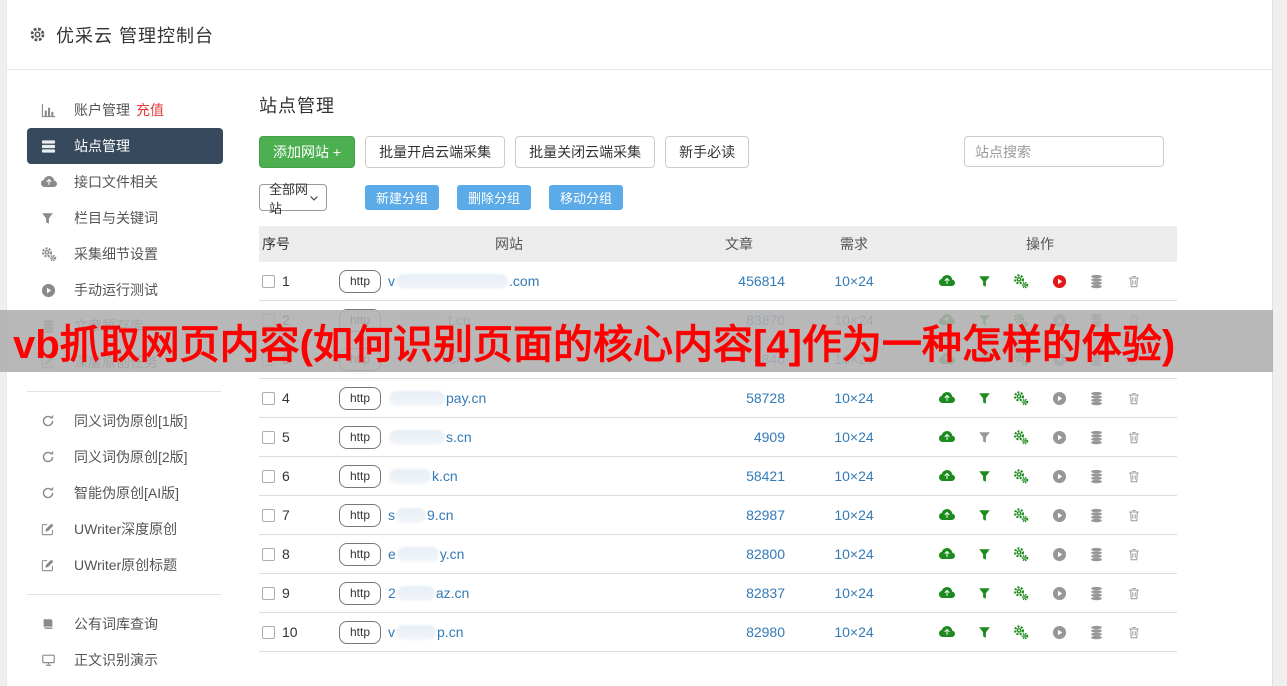 The image size is (1287, 686). Describe the element at coordinates (426, 554) in the screenshot. I see `site-domain-link: e y.cn` at that location.